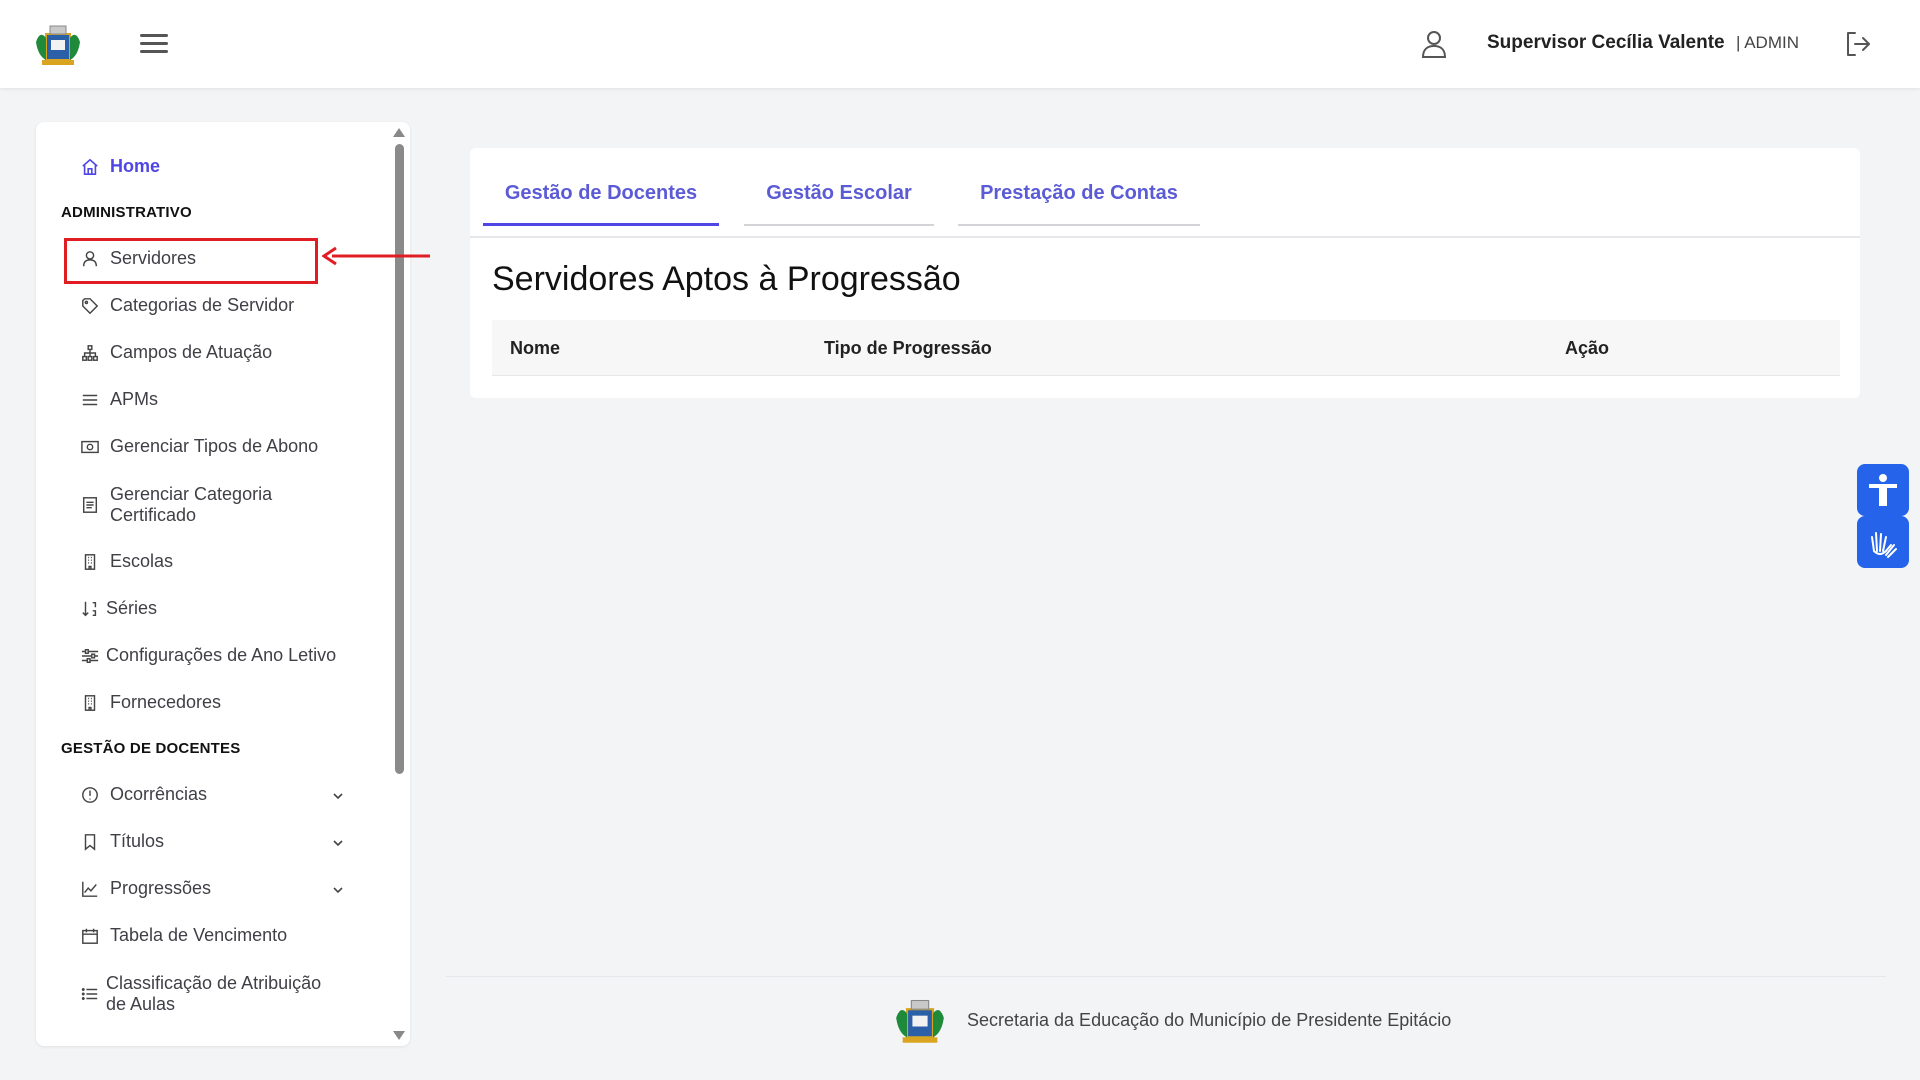 This screenshot has width=1920, height=1080. I want to click on accessibility-button, so click(1883, 490).